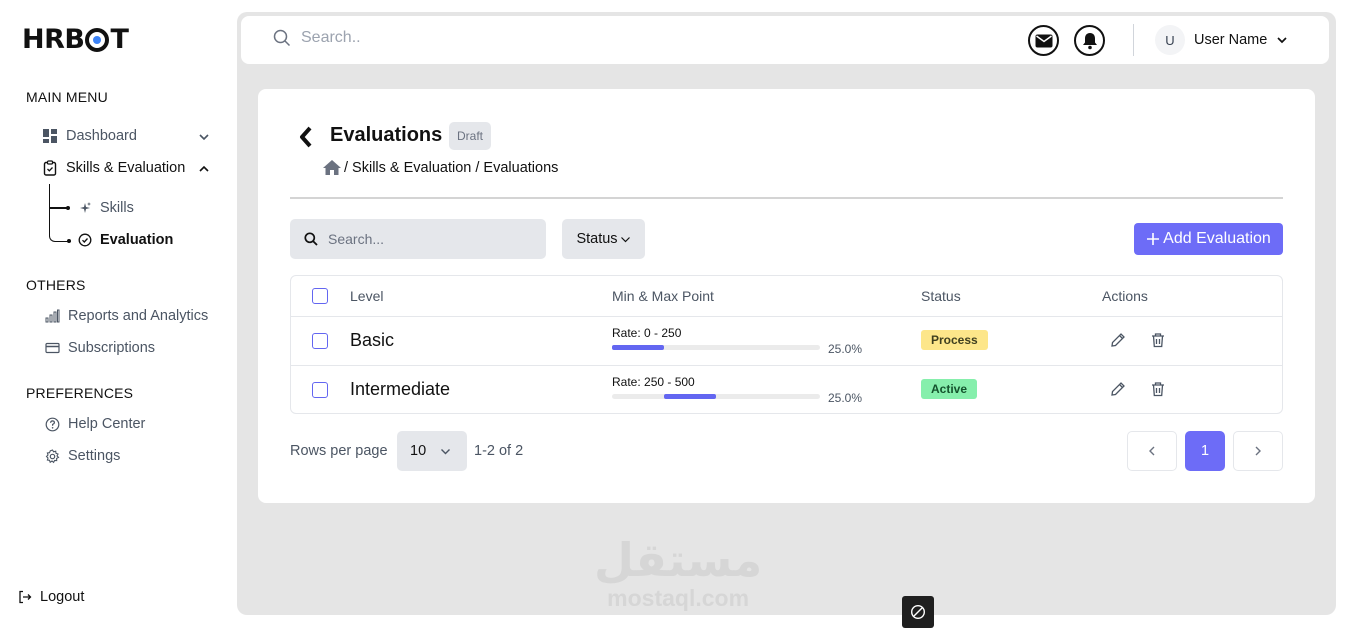  I want to click on logo-eye-icon, so click(97, 39).